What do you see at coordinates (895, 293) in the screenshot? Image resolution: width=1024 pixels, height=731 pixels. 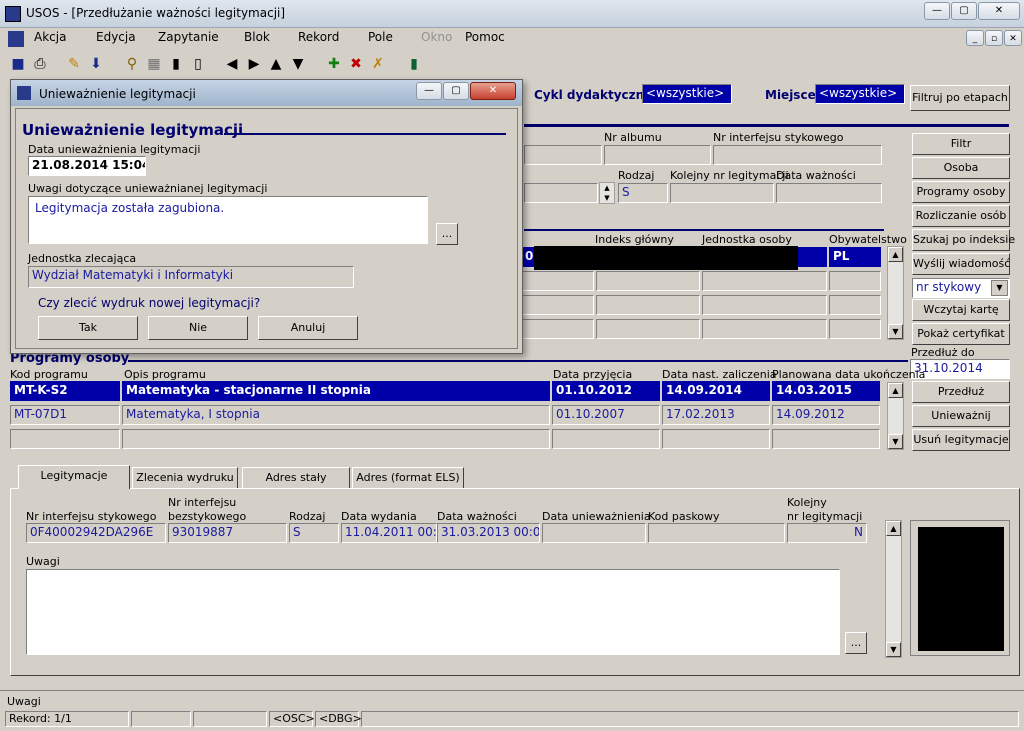 I see `persons-scrollbar: ▲ ▼` at bounding box center [895, 293].